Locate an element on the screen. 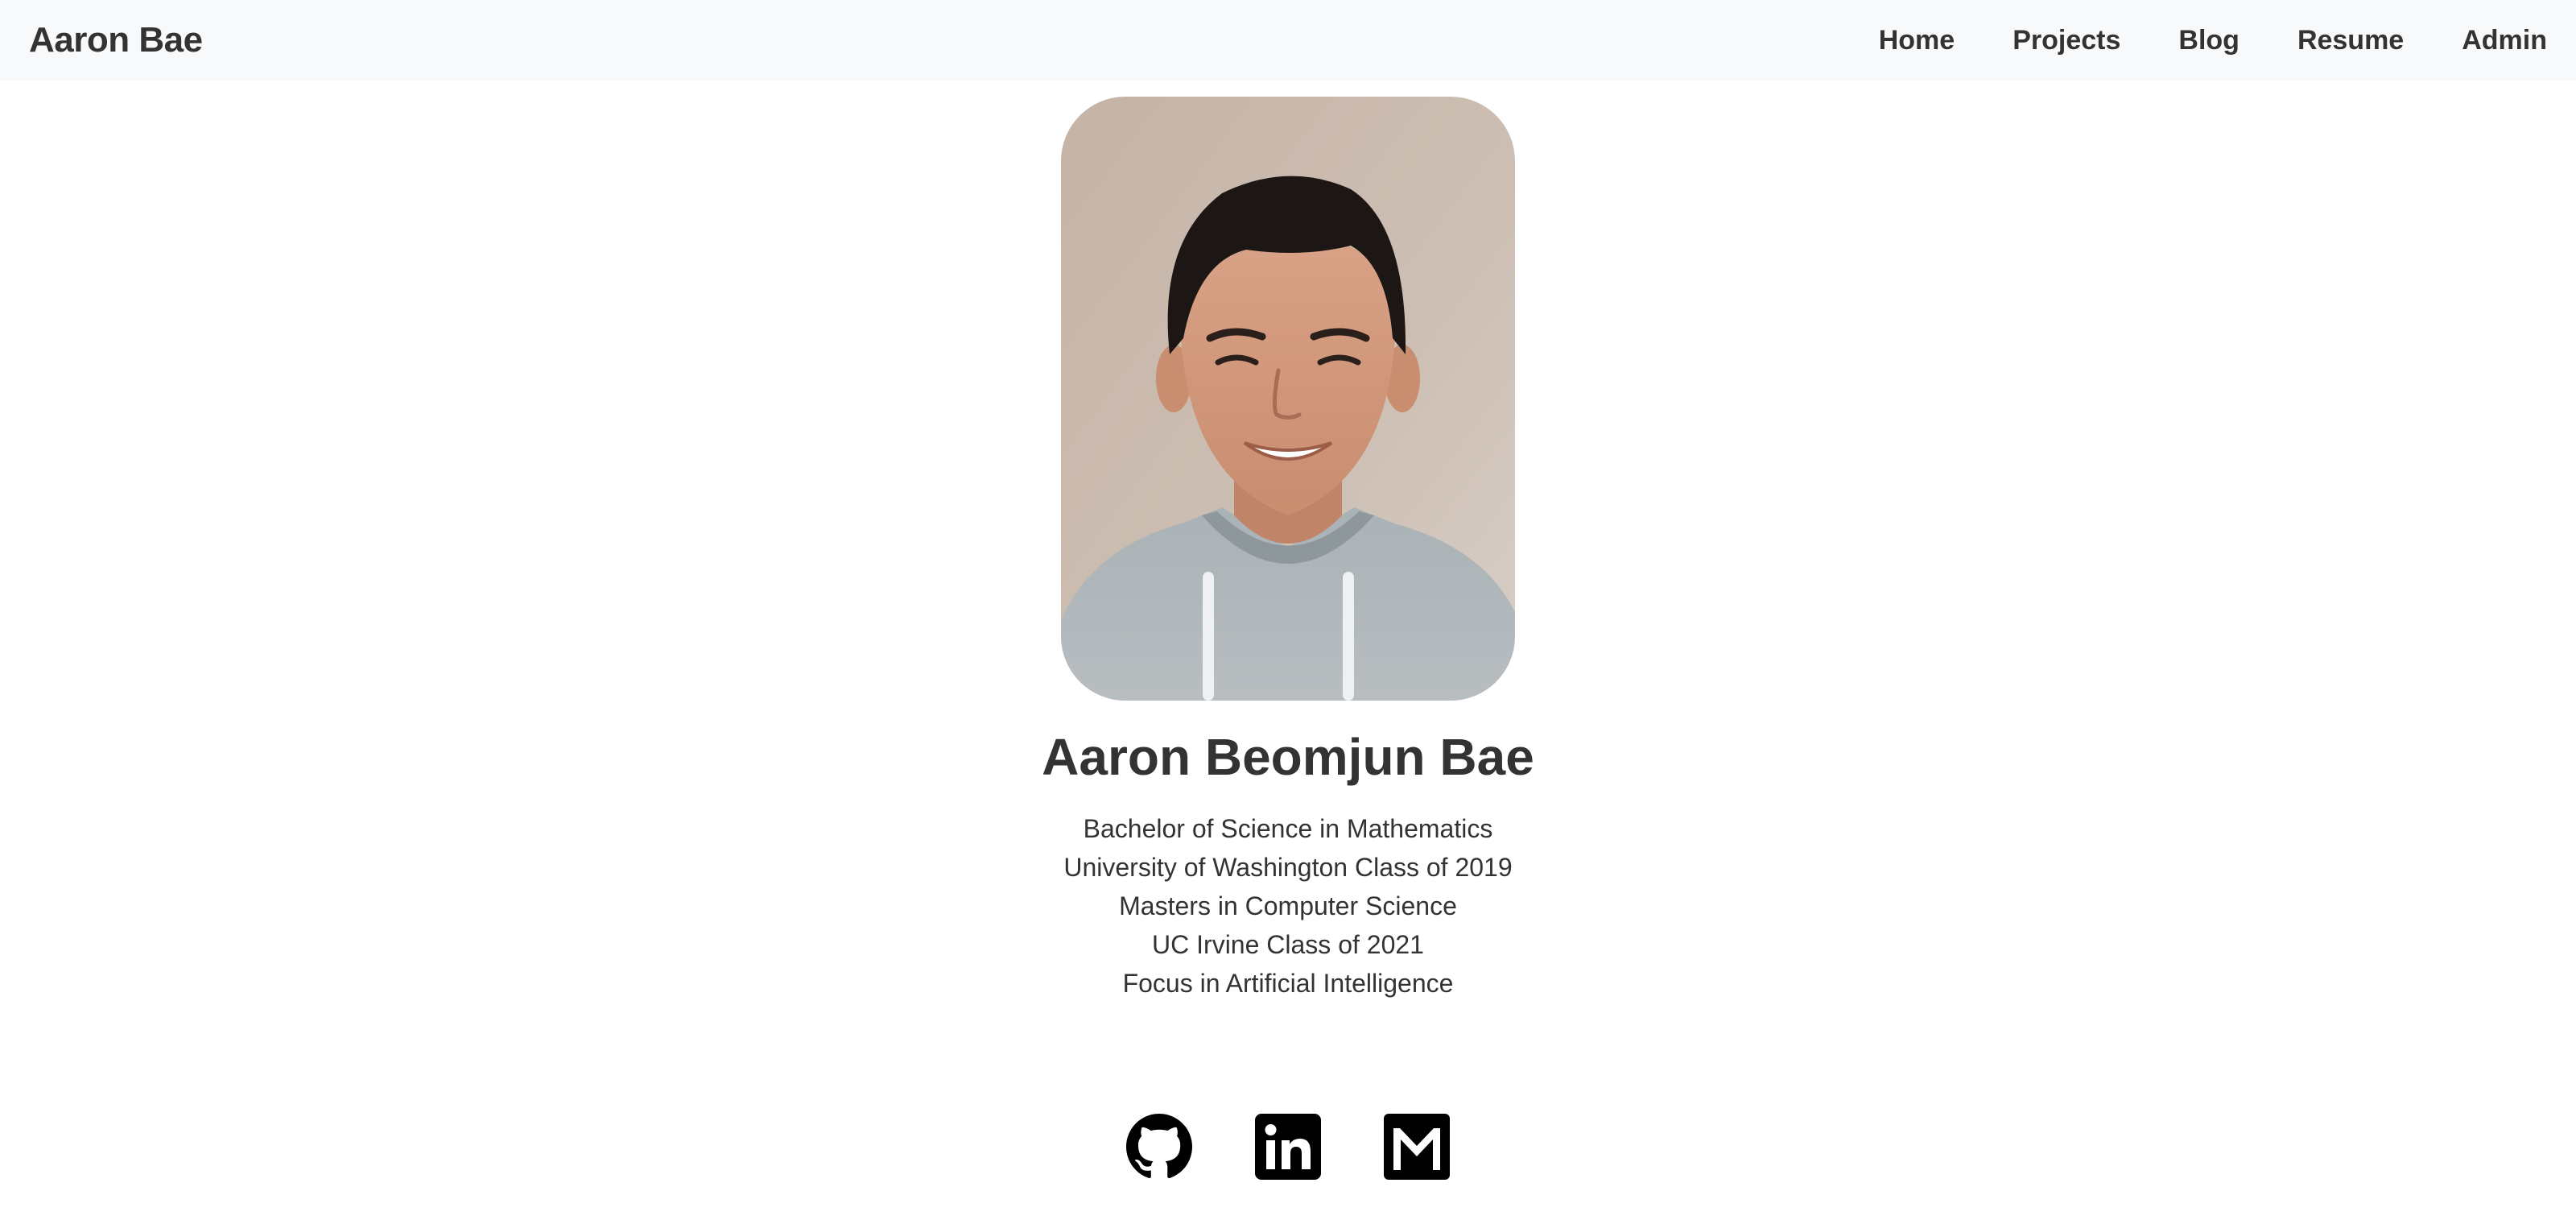 The width and height of the screenshot is (2576, 1220). social-links is located at coordinates (1288, 1147).